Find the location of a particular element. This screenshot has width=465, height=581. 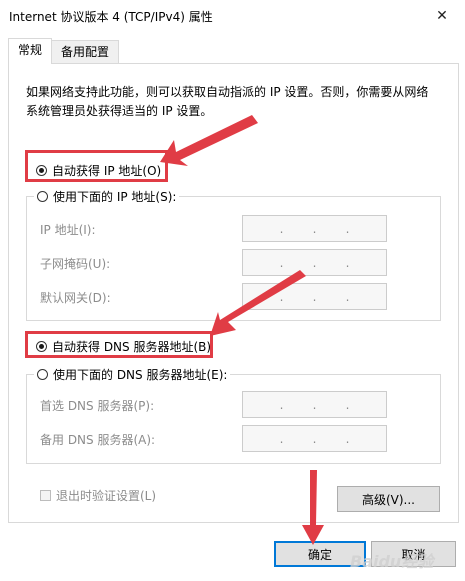

title-bar: Internet 协议版本 4 (TCP/IPv4) 属性 ✕ is located at coordinates (232, 16).